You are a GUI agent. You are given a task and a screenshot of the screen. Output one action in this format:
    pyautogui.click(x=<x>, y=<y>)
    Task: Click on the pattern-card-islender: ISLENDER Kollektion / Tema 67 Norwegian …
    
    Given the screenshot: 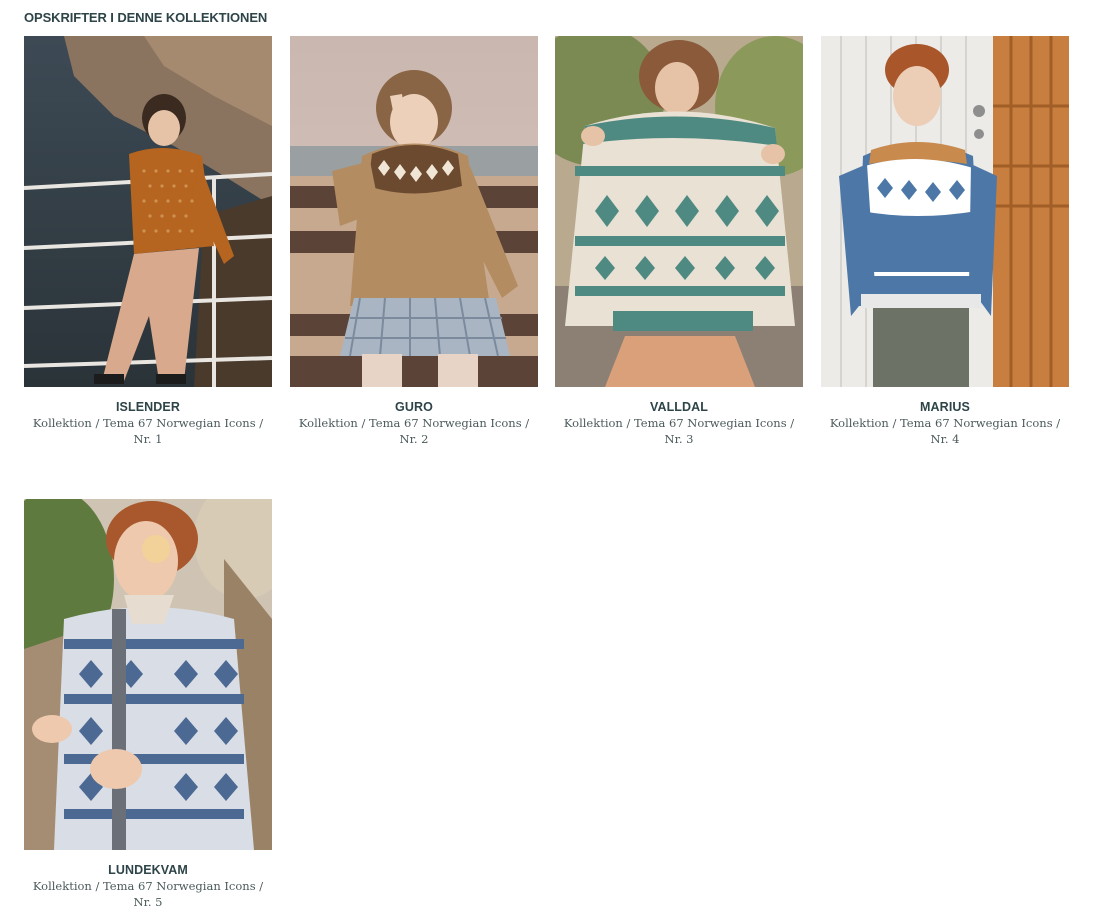 What is the action you would take?
    pyautogui.click(x=148, y=241)
    